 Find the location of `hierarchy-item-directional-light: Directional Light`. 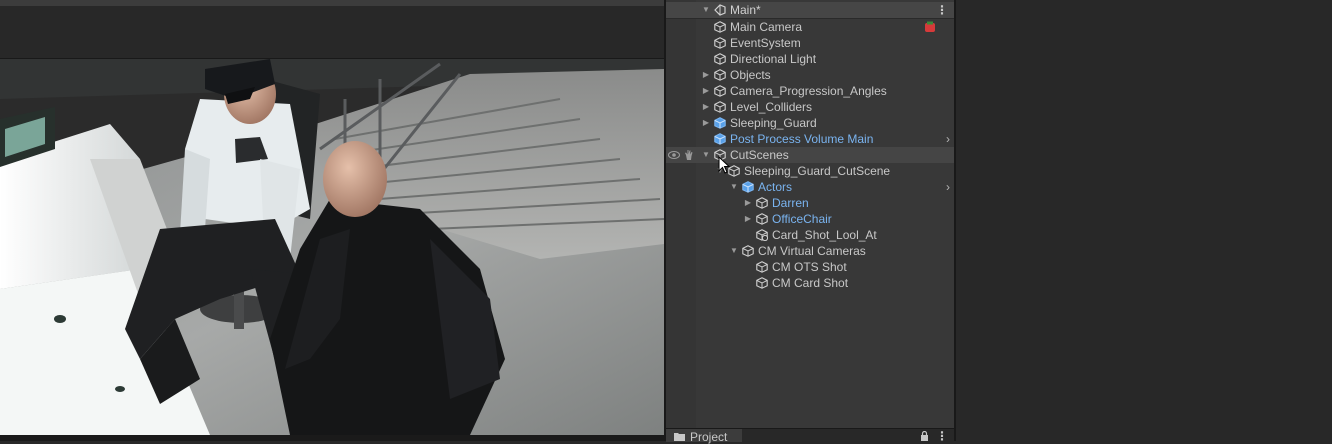

hierarchy-item-directional-light: Directional Light is located at coordinates (810, 59).